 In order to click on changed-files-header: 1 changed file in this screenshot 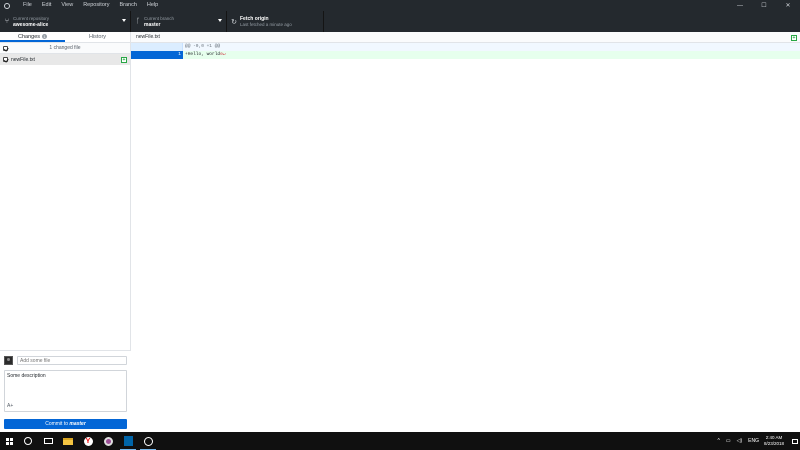, I will do `click(65, 48)`.